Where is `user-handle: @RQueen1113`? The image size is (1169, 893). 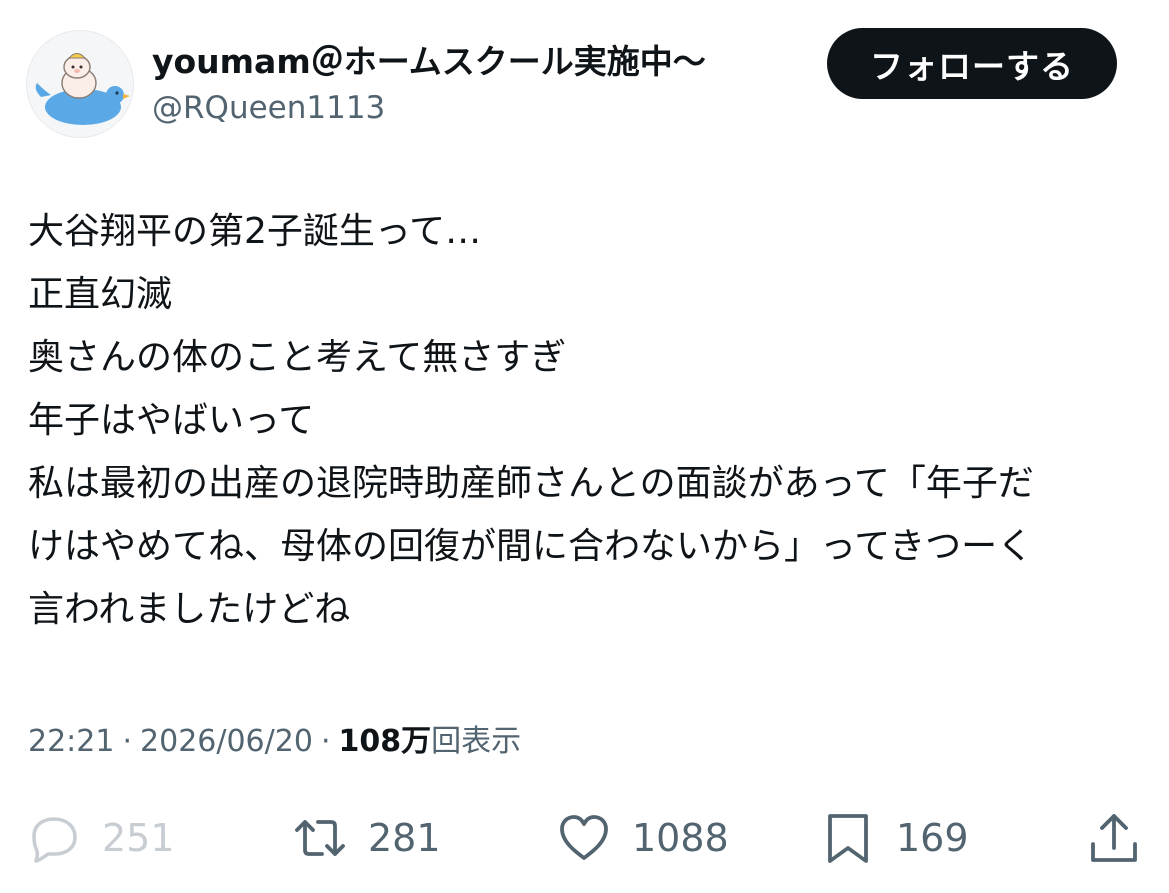 user-handle: @RQueen1113 is located at coordinates (429, 108).